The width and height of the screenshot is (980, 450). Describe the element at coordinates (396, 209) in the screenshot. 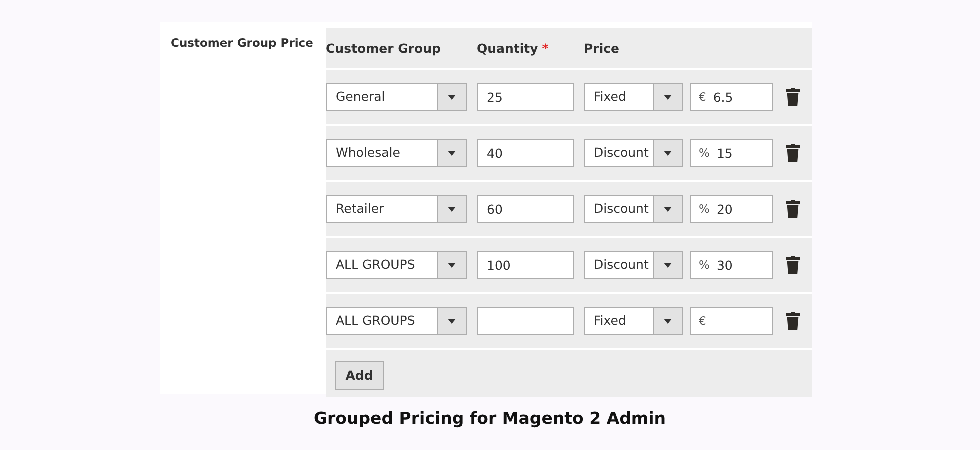

I see `customer-group-dropdown: Retailer` at that location.